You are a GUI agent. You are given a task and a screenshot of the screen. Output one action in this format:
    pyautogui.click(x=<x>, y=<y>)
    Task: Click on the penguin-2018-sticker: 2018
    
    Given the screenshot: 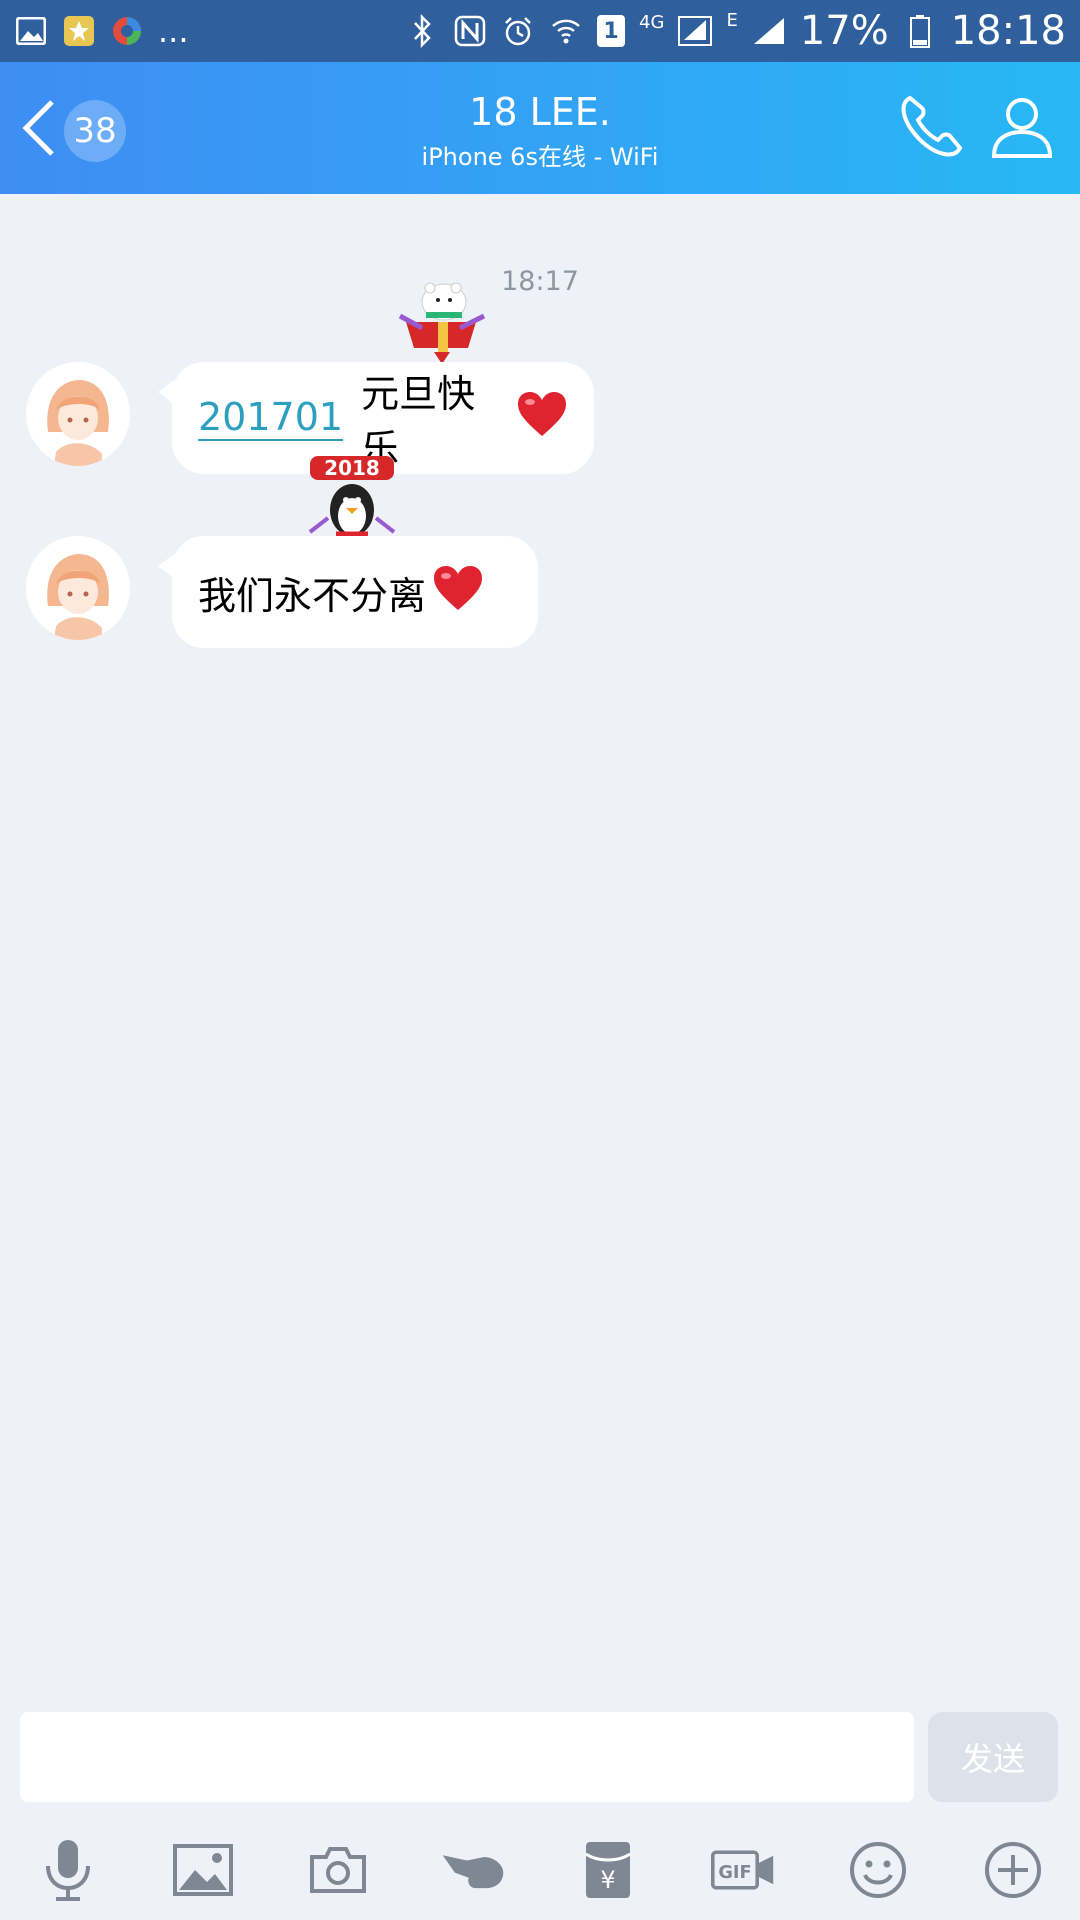 What is the action you would take?
    pyautogui.click(x=352, y=500)
    